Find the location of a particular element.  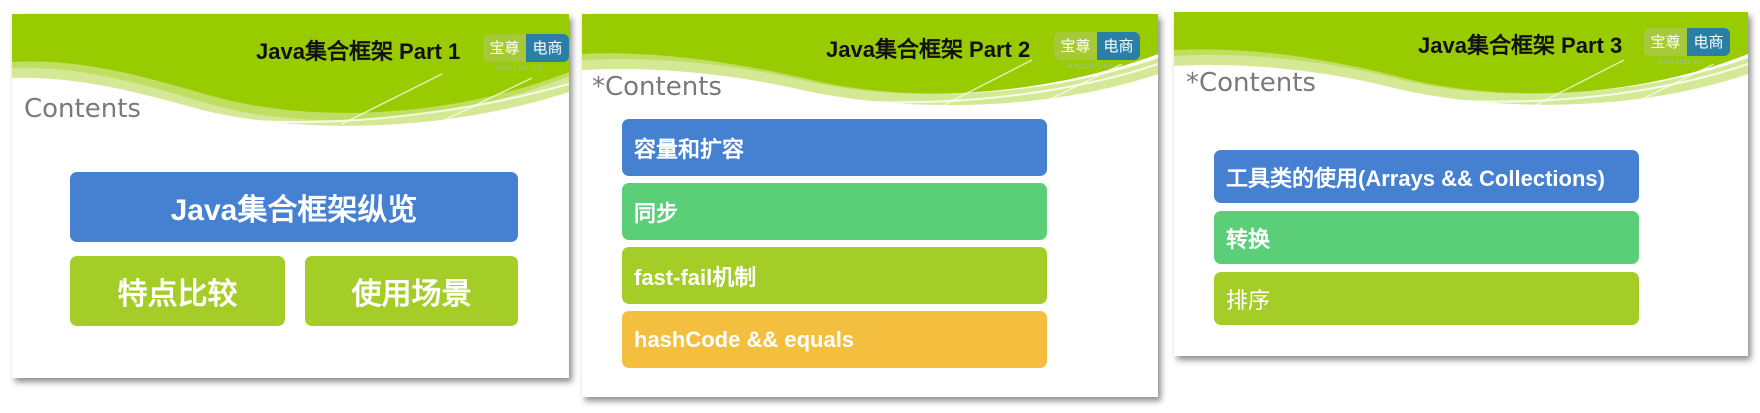

topic-feature-comparison: 特点比较 is located at coordinates (177, 291).